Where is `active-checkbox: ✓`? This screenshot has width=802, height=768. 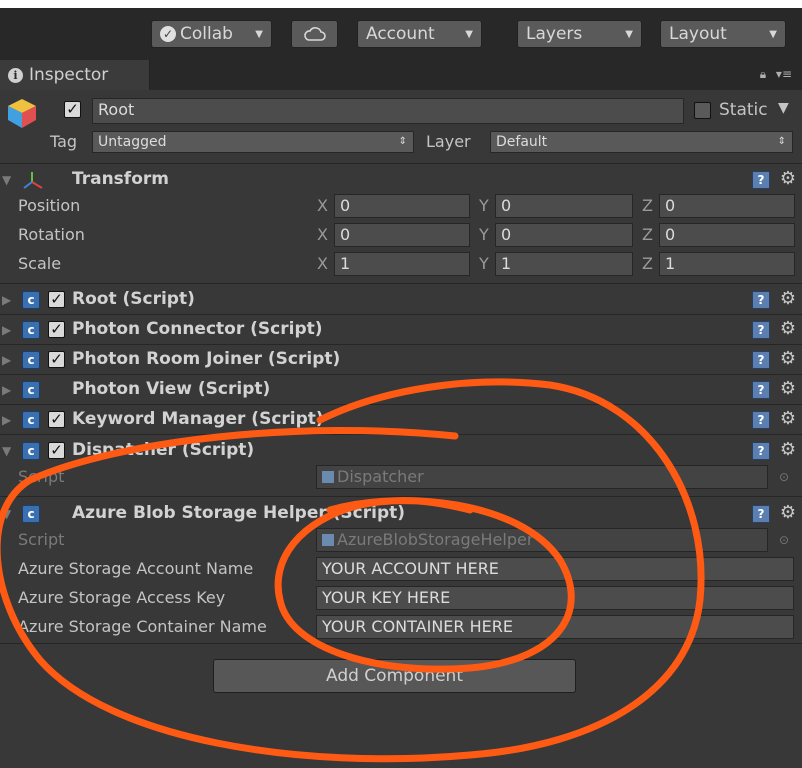 active-checkbox: ✓ is located at coordinates (72, 109).